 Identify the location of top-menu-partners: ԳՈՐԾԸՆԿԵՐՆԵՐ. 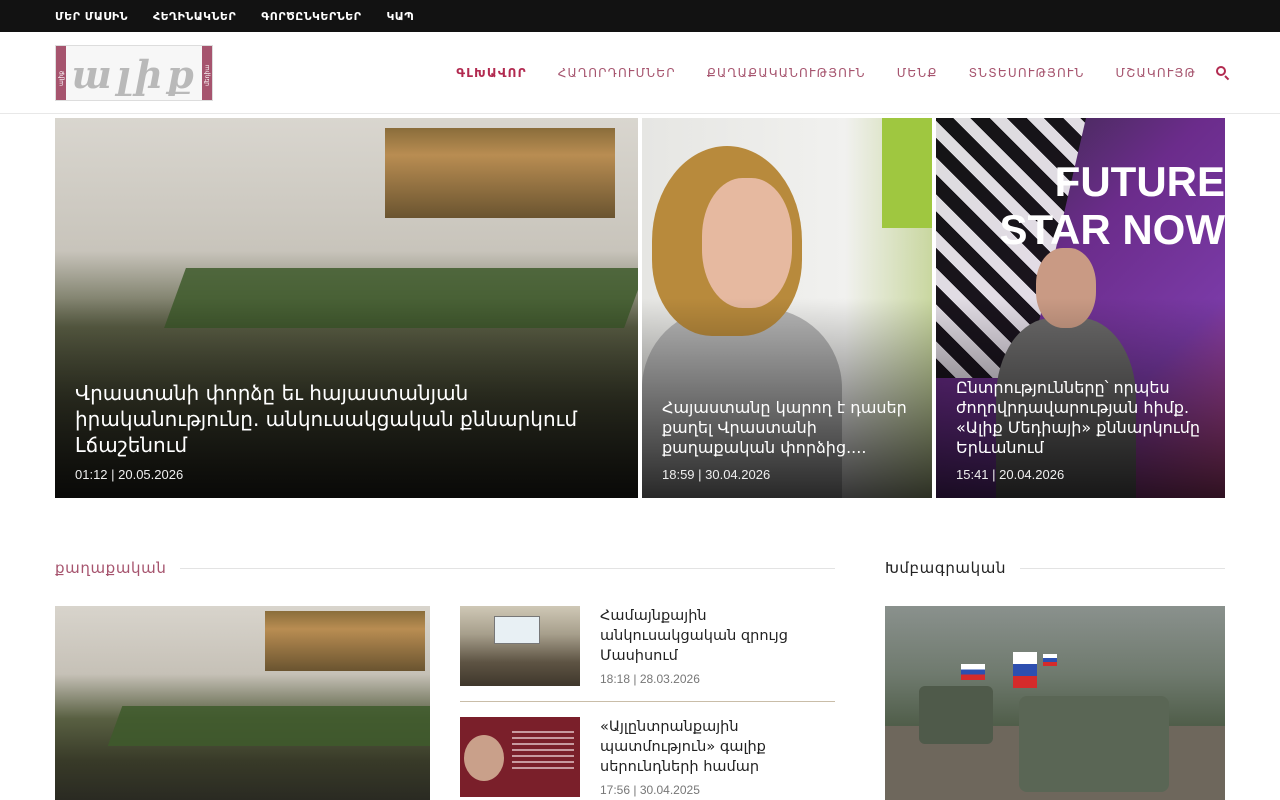
(311, 16).